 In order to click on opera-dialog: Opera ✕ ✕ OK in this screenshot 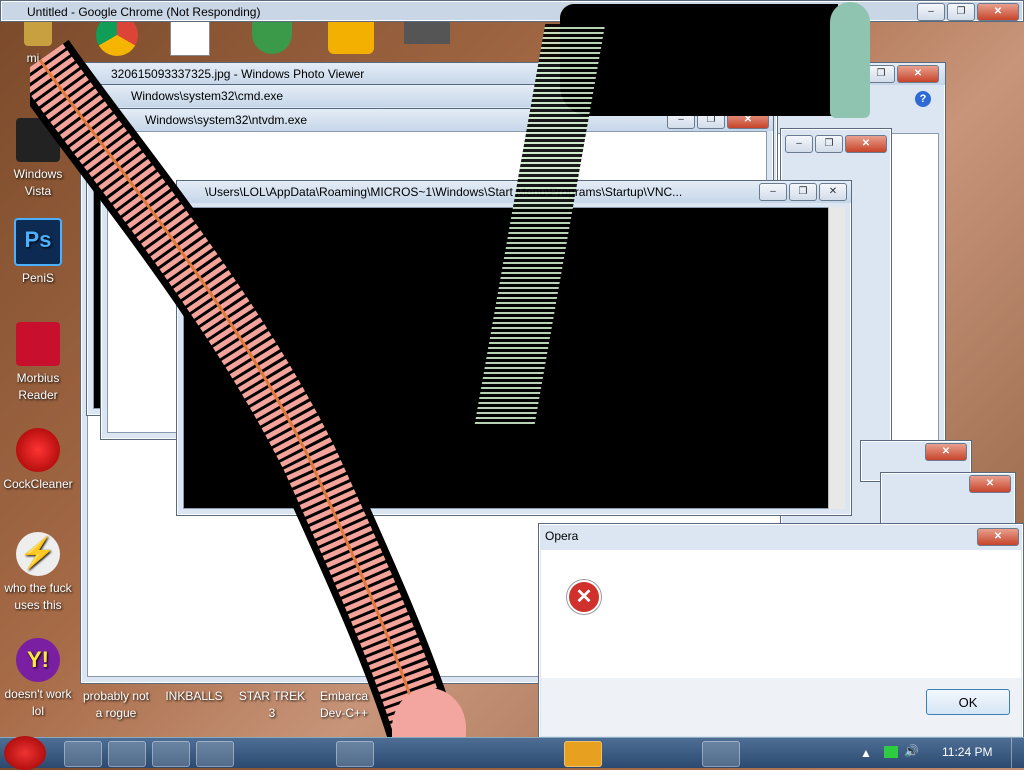, I will do `click(781, 631)`.